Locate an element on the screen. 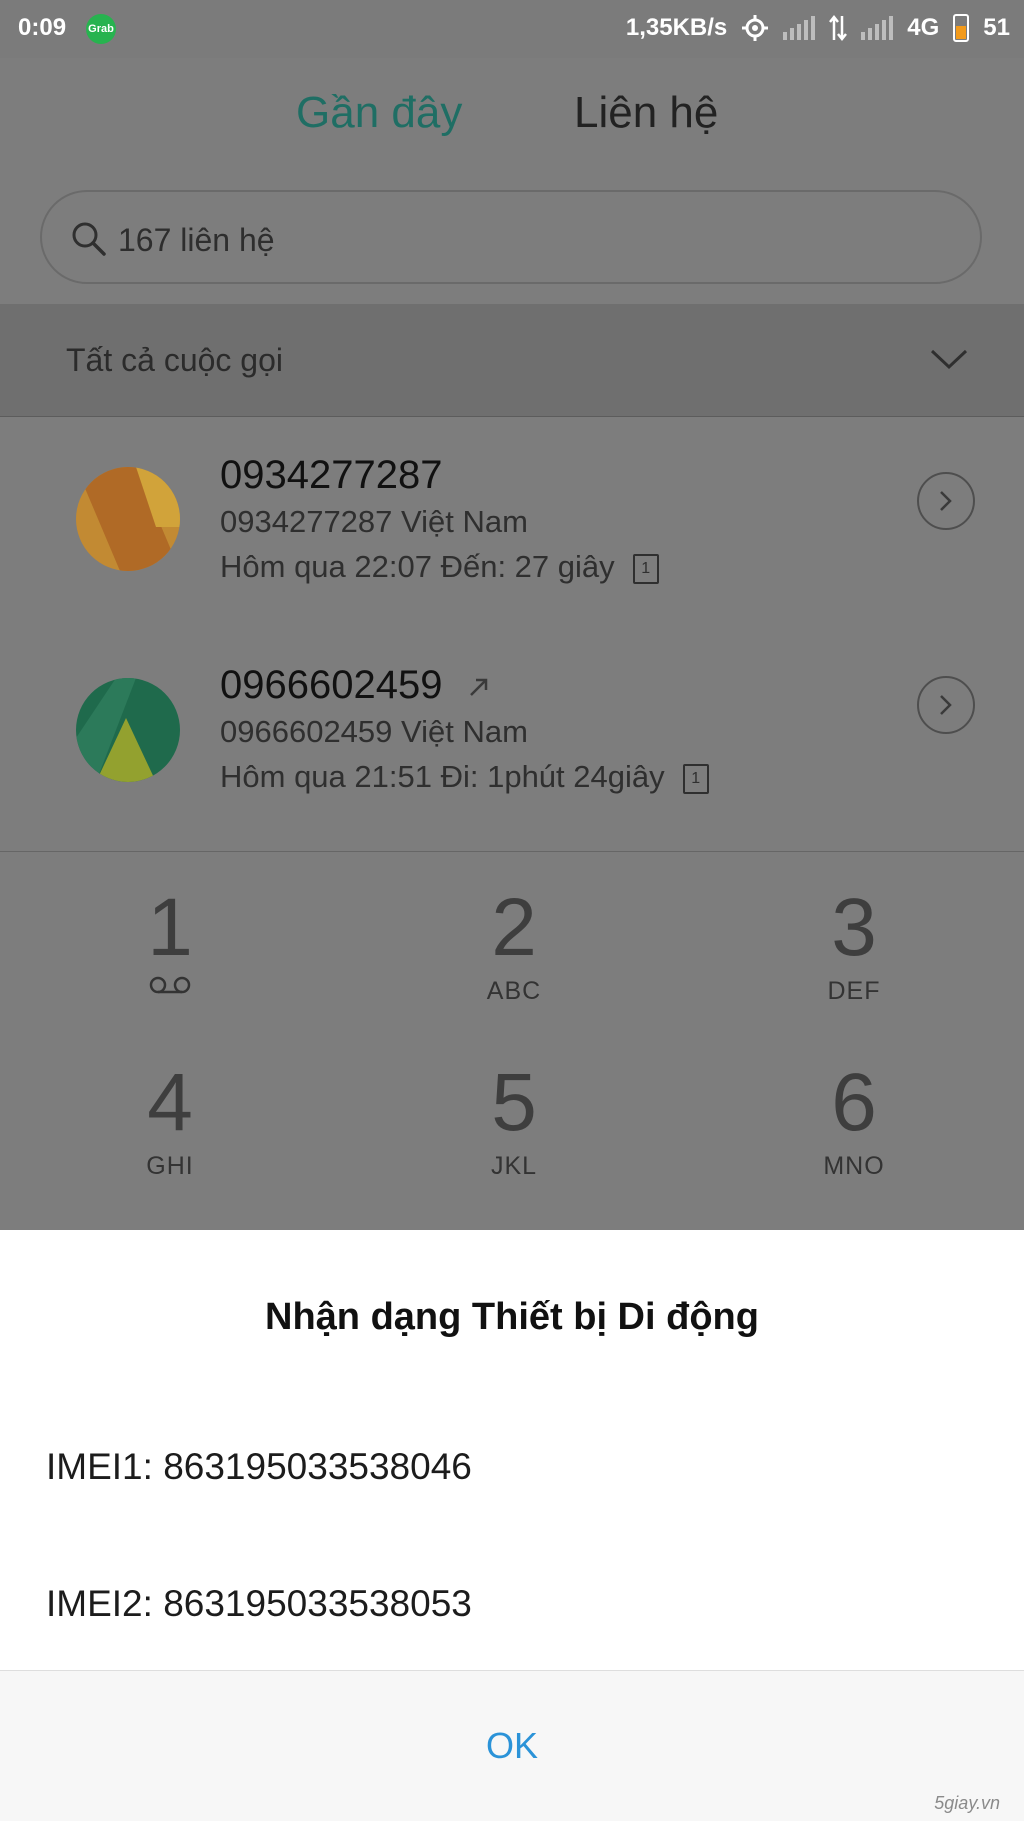 The height and width of the screenshot is (1821, 1024). key-6: 6 MNO is located at coordinates (854, 1142).